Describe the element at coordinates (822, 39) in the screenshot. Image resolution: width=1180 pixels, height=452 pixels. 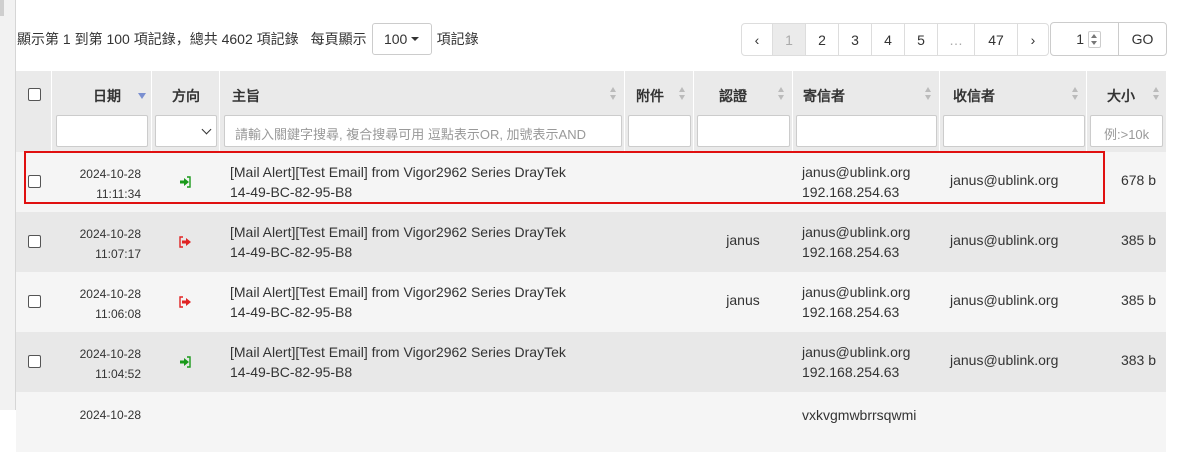
I see `page-2-button: 2` at that location.